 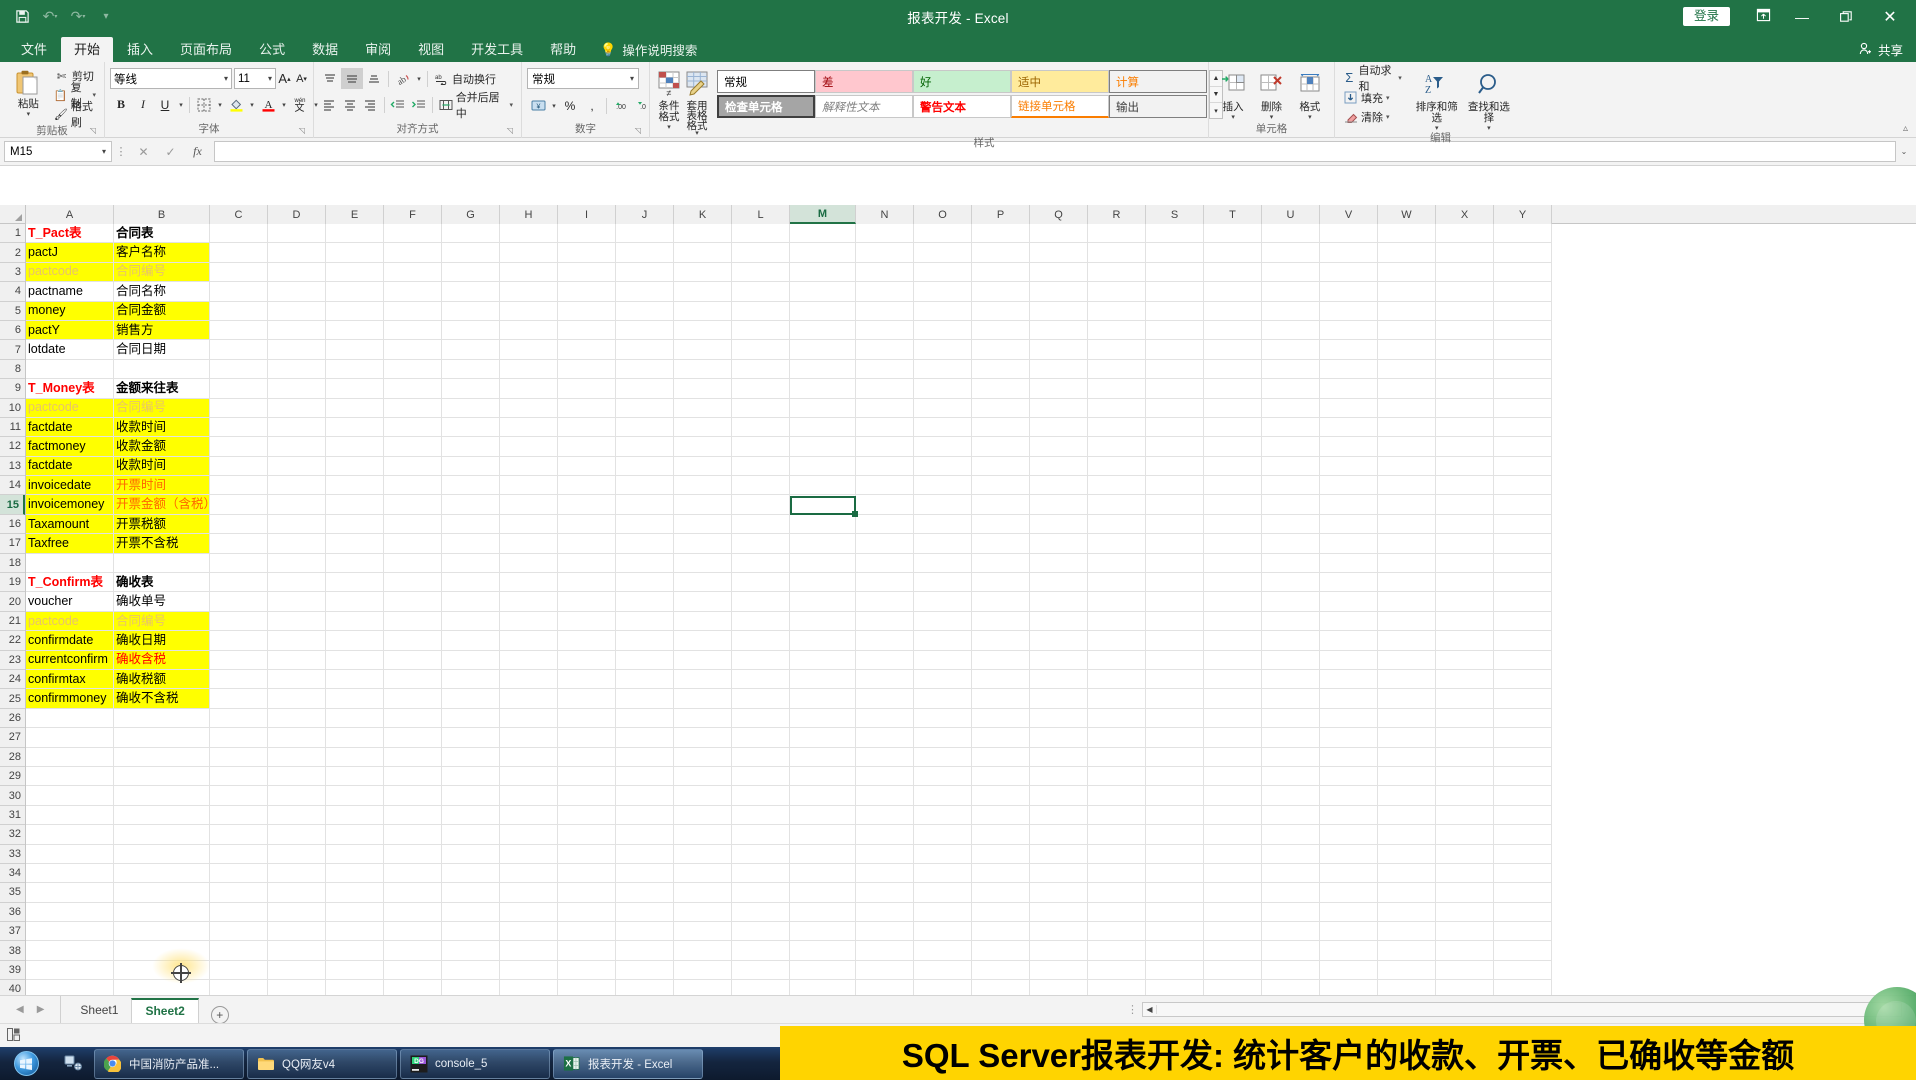 What do you see at coordinates (22, 17) in the screenshot?
I see `save-icon` at bounding box center [22, 17].